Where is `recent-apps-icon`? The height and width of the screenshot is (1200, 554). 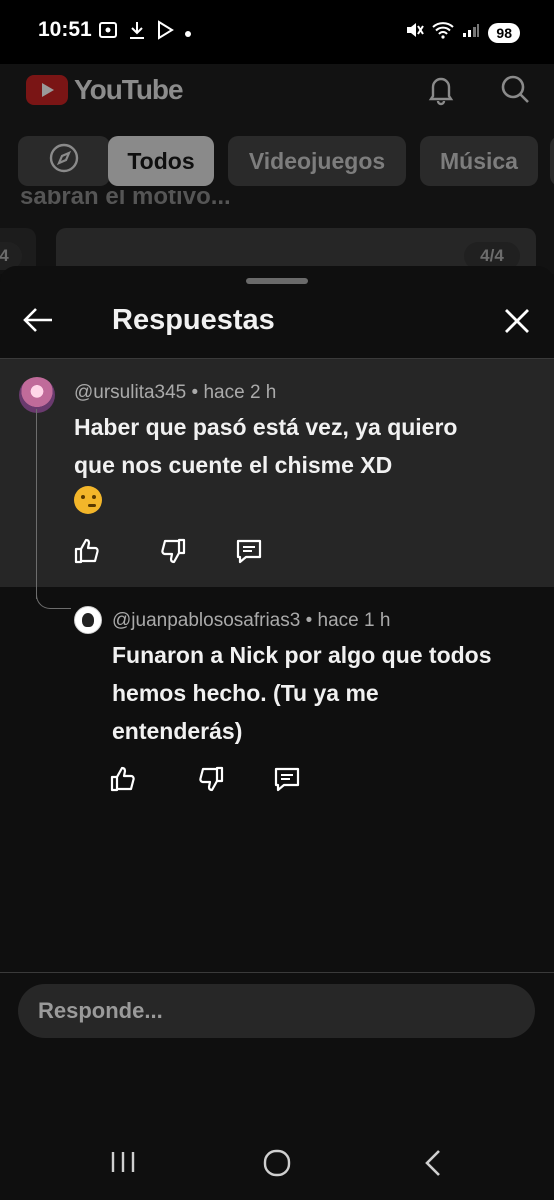 recent-apps-icon is located at coordinates (123, 1164).